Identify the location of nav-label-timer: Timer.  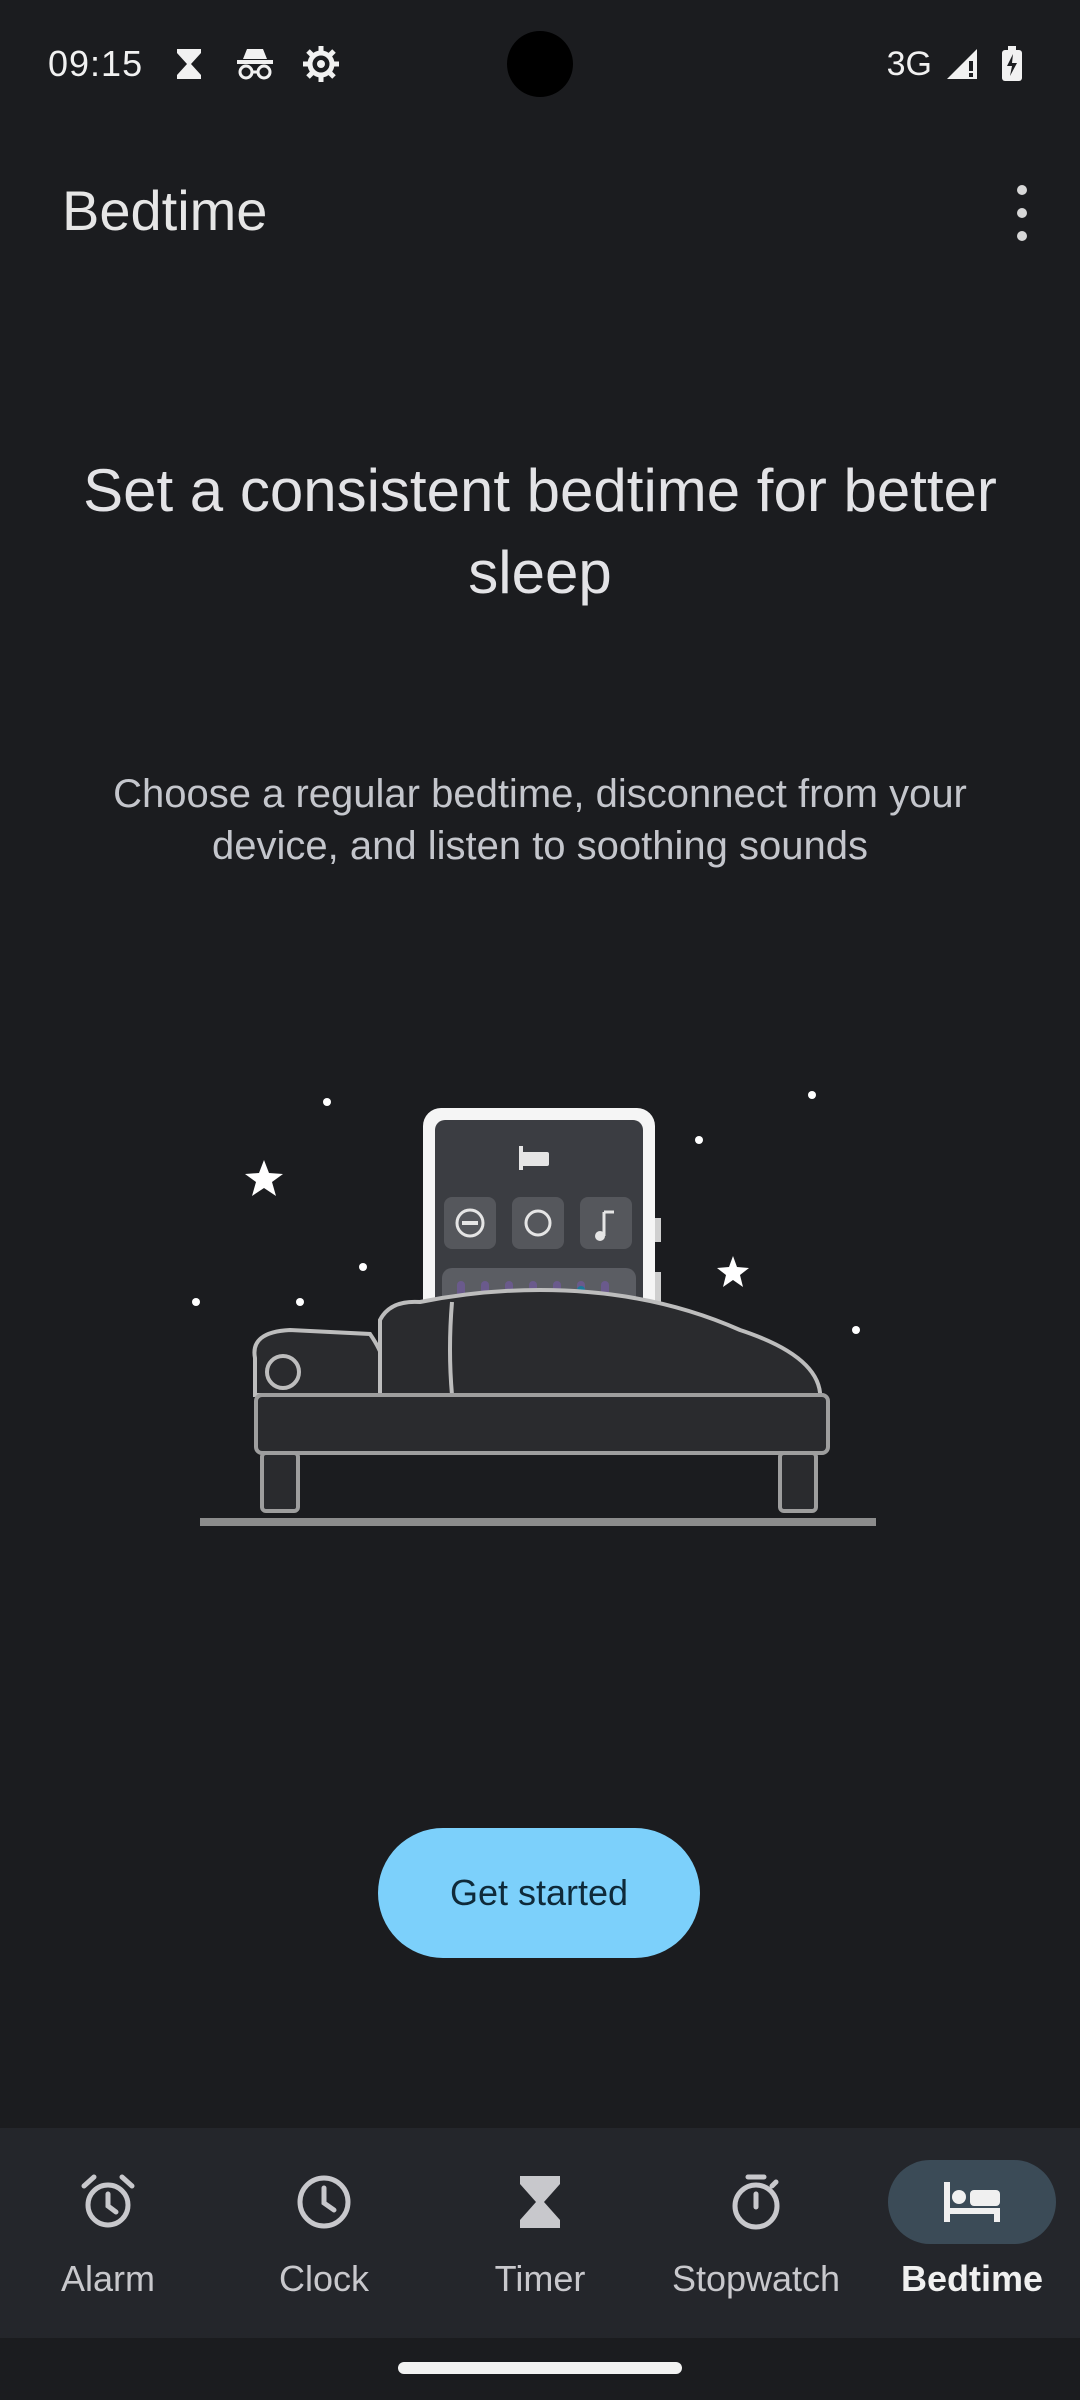
(540, 2278).